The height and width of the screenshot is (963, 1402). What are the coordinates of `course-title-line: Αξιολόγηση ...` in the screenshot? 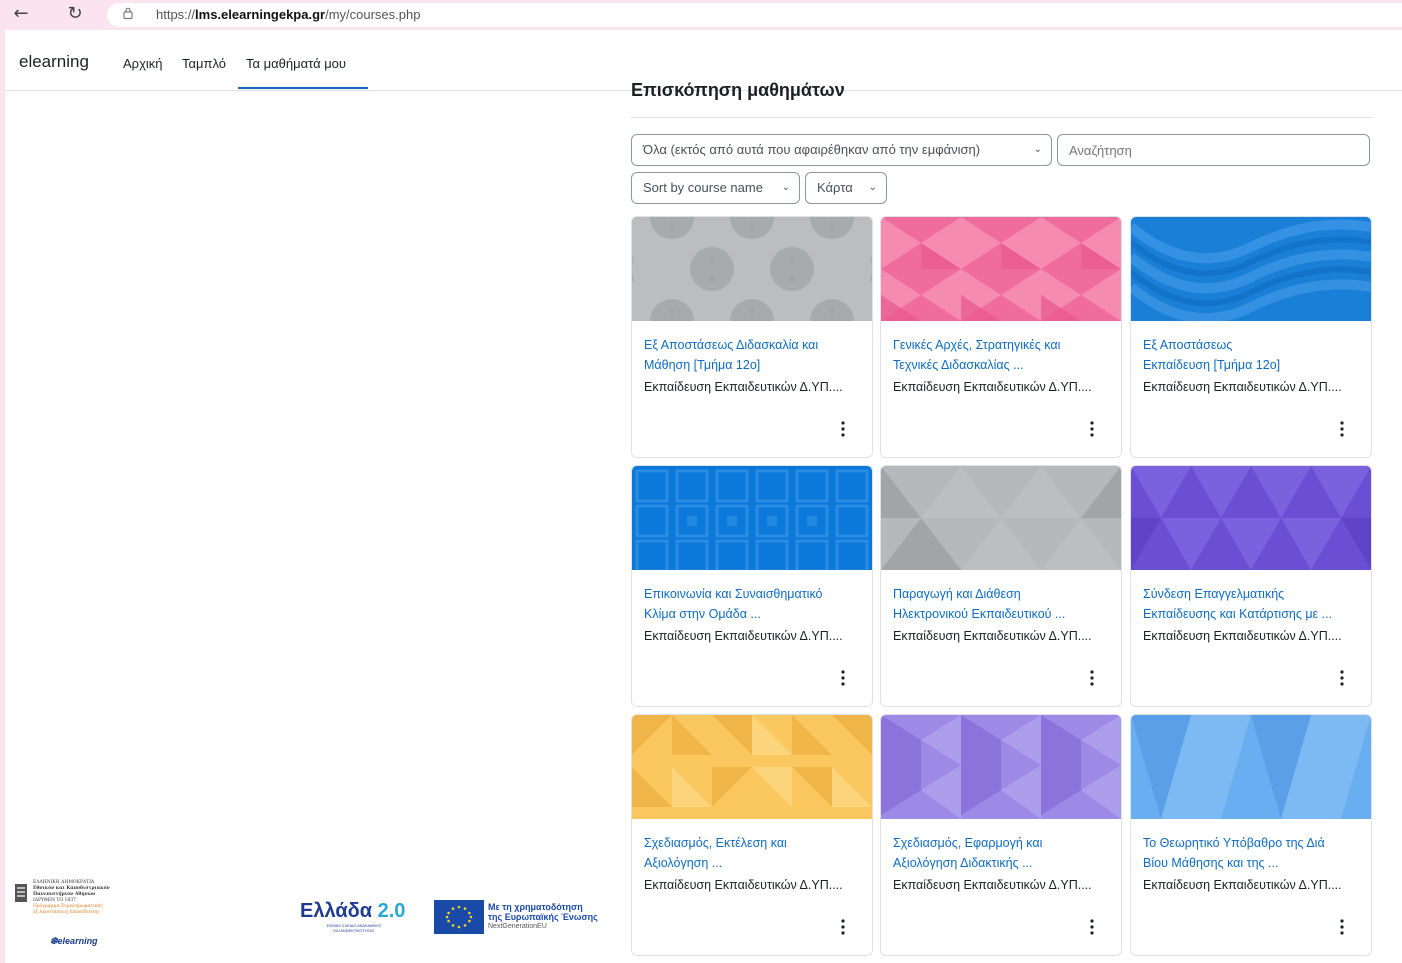 It's located at (683, 863).